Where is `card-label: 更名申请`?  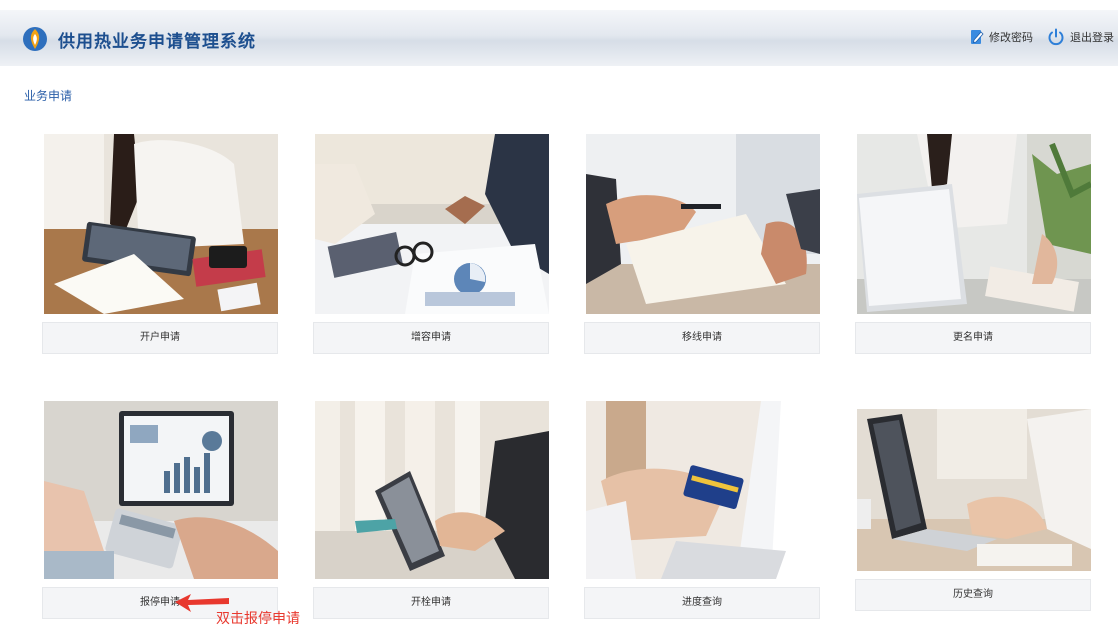 card-label: 更名申请 is located at coordinates (973, 338).